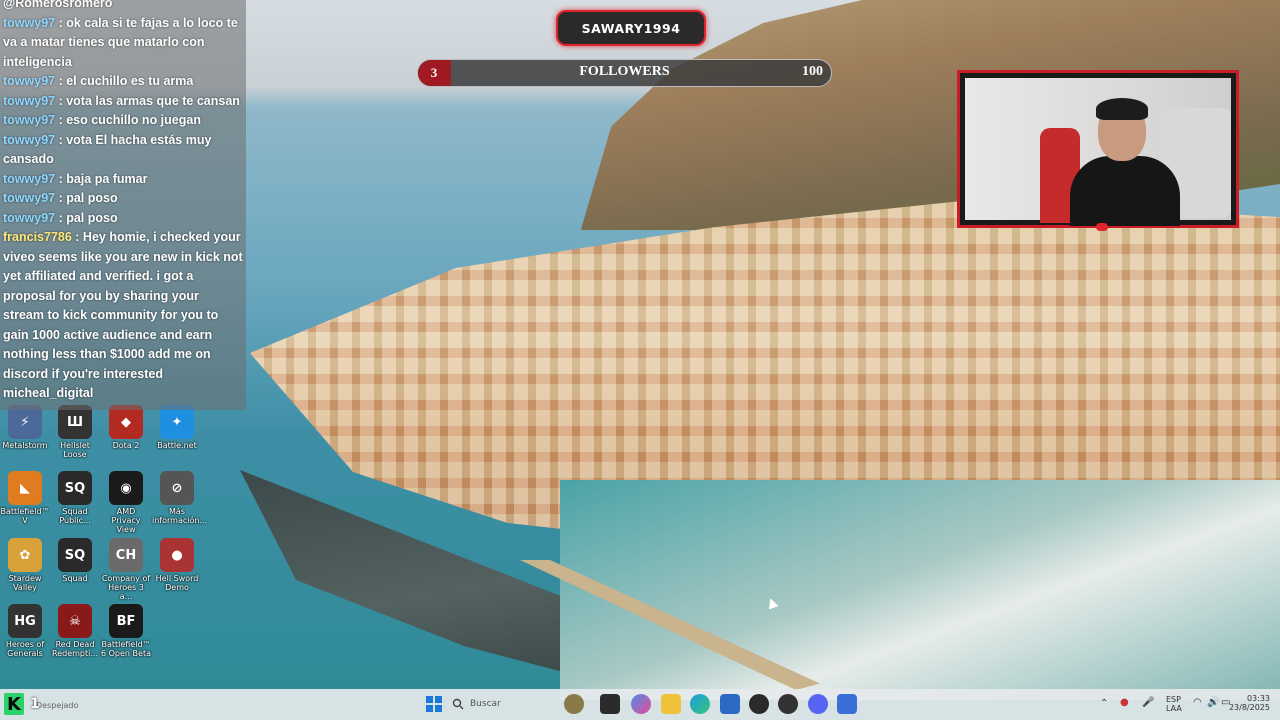  I want to click on desktop-icon-label: Battle.net, so click(177, 445).